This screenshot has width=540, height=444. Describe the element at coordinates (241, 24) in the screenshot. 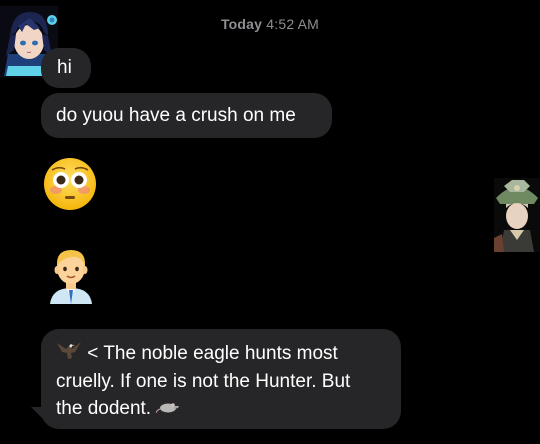

I see `timestamp-day: Today` at that location.